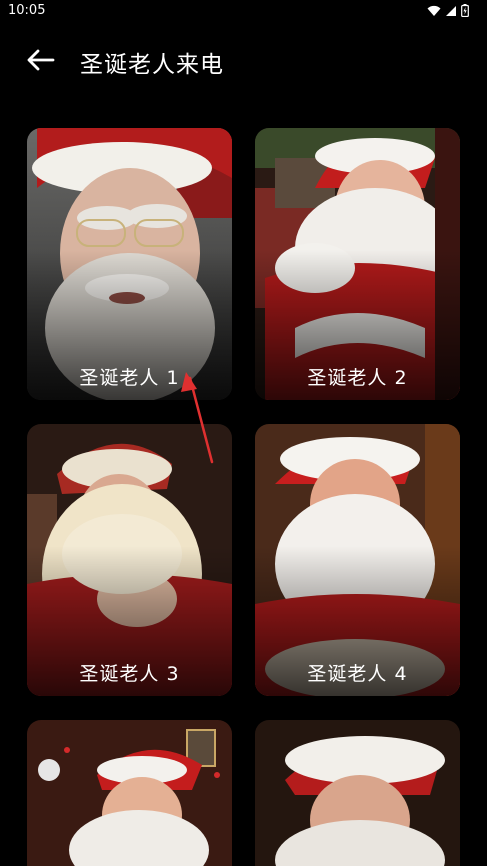 This screenshot has height=866, width=487. I want to click on arrow-left-icon, so click(41, 60).